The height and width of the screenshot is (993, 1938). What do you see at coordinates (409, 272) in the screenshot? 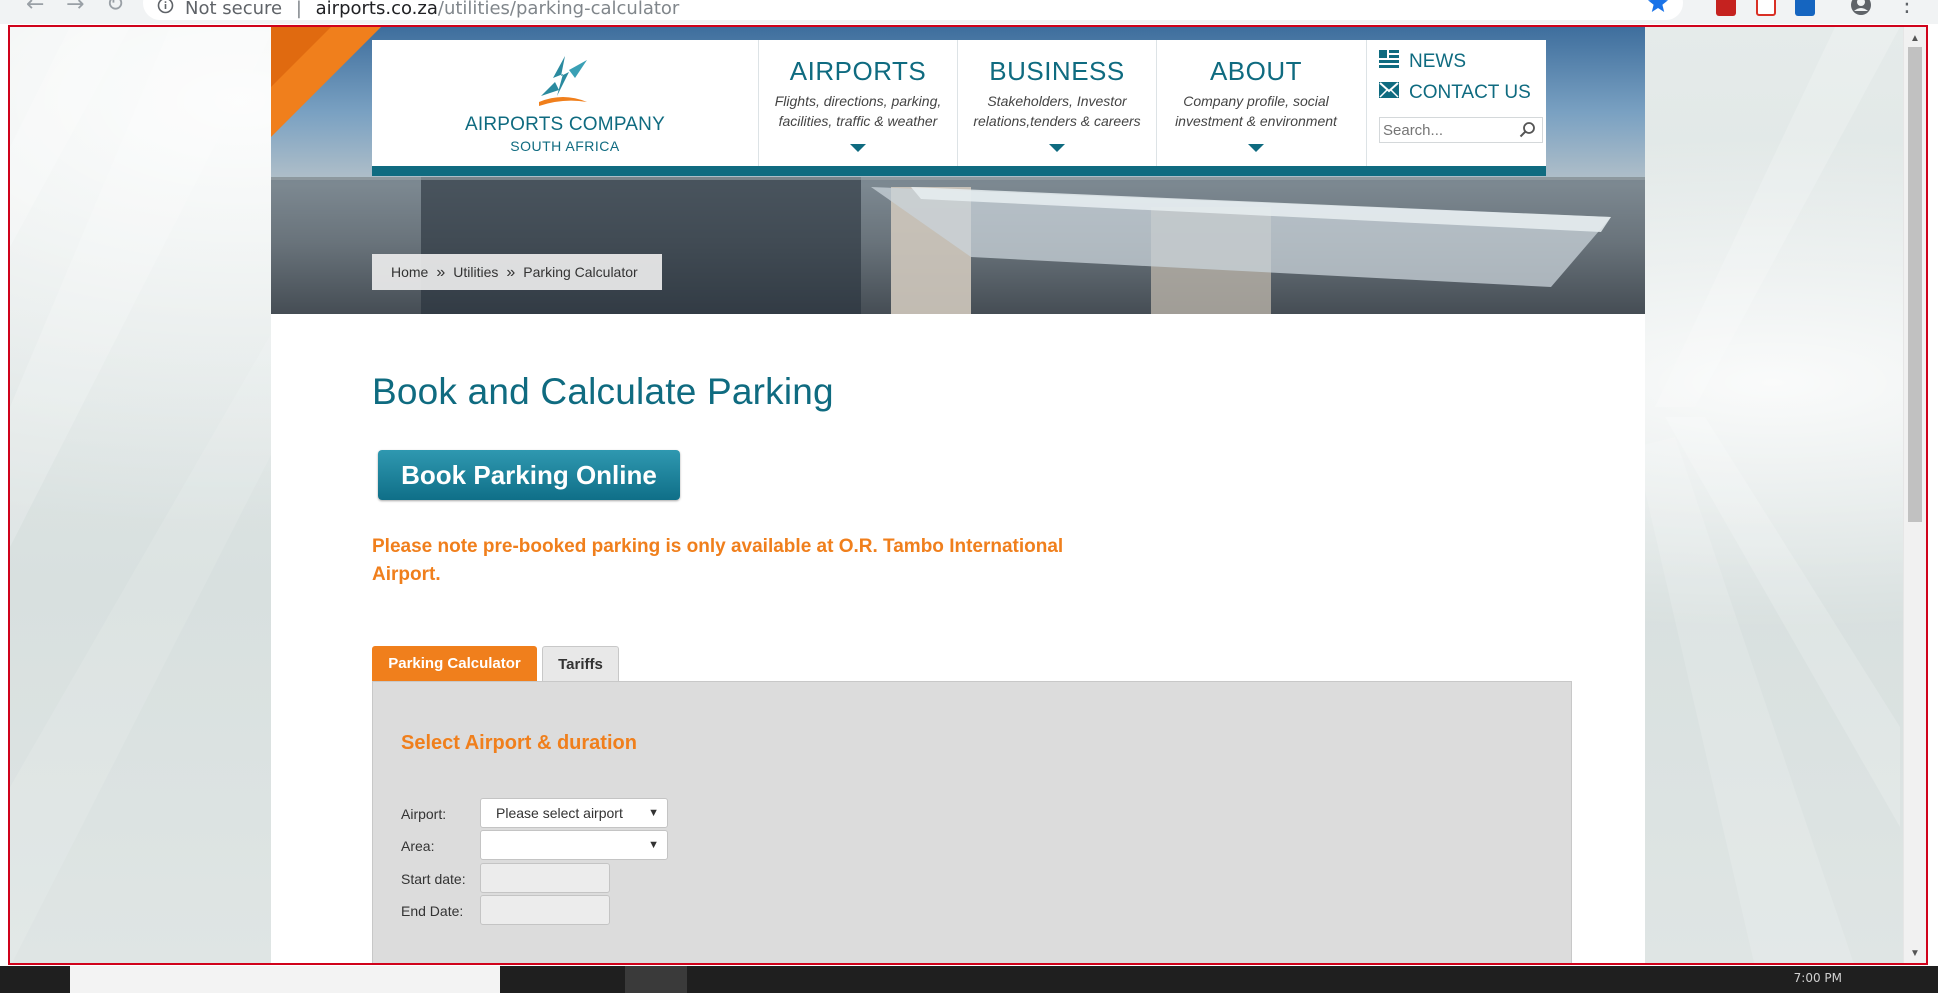
I see `breadcrumb-home: Home` at bounding box center [409, 272].